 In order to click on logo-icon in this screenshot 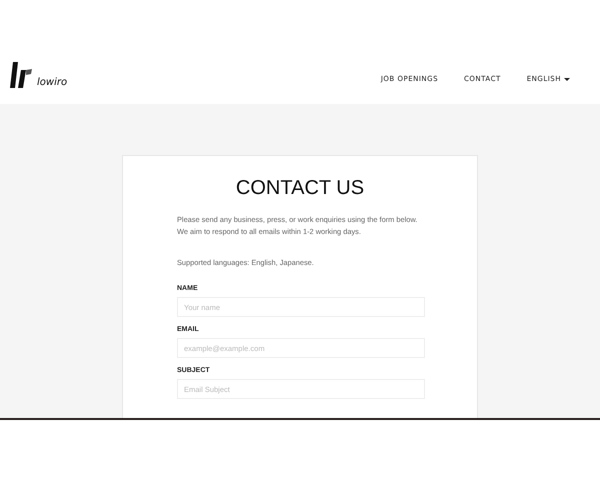, I will do `click(21, 75)`.